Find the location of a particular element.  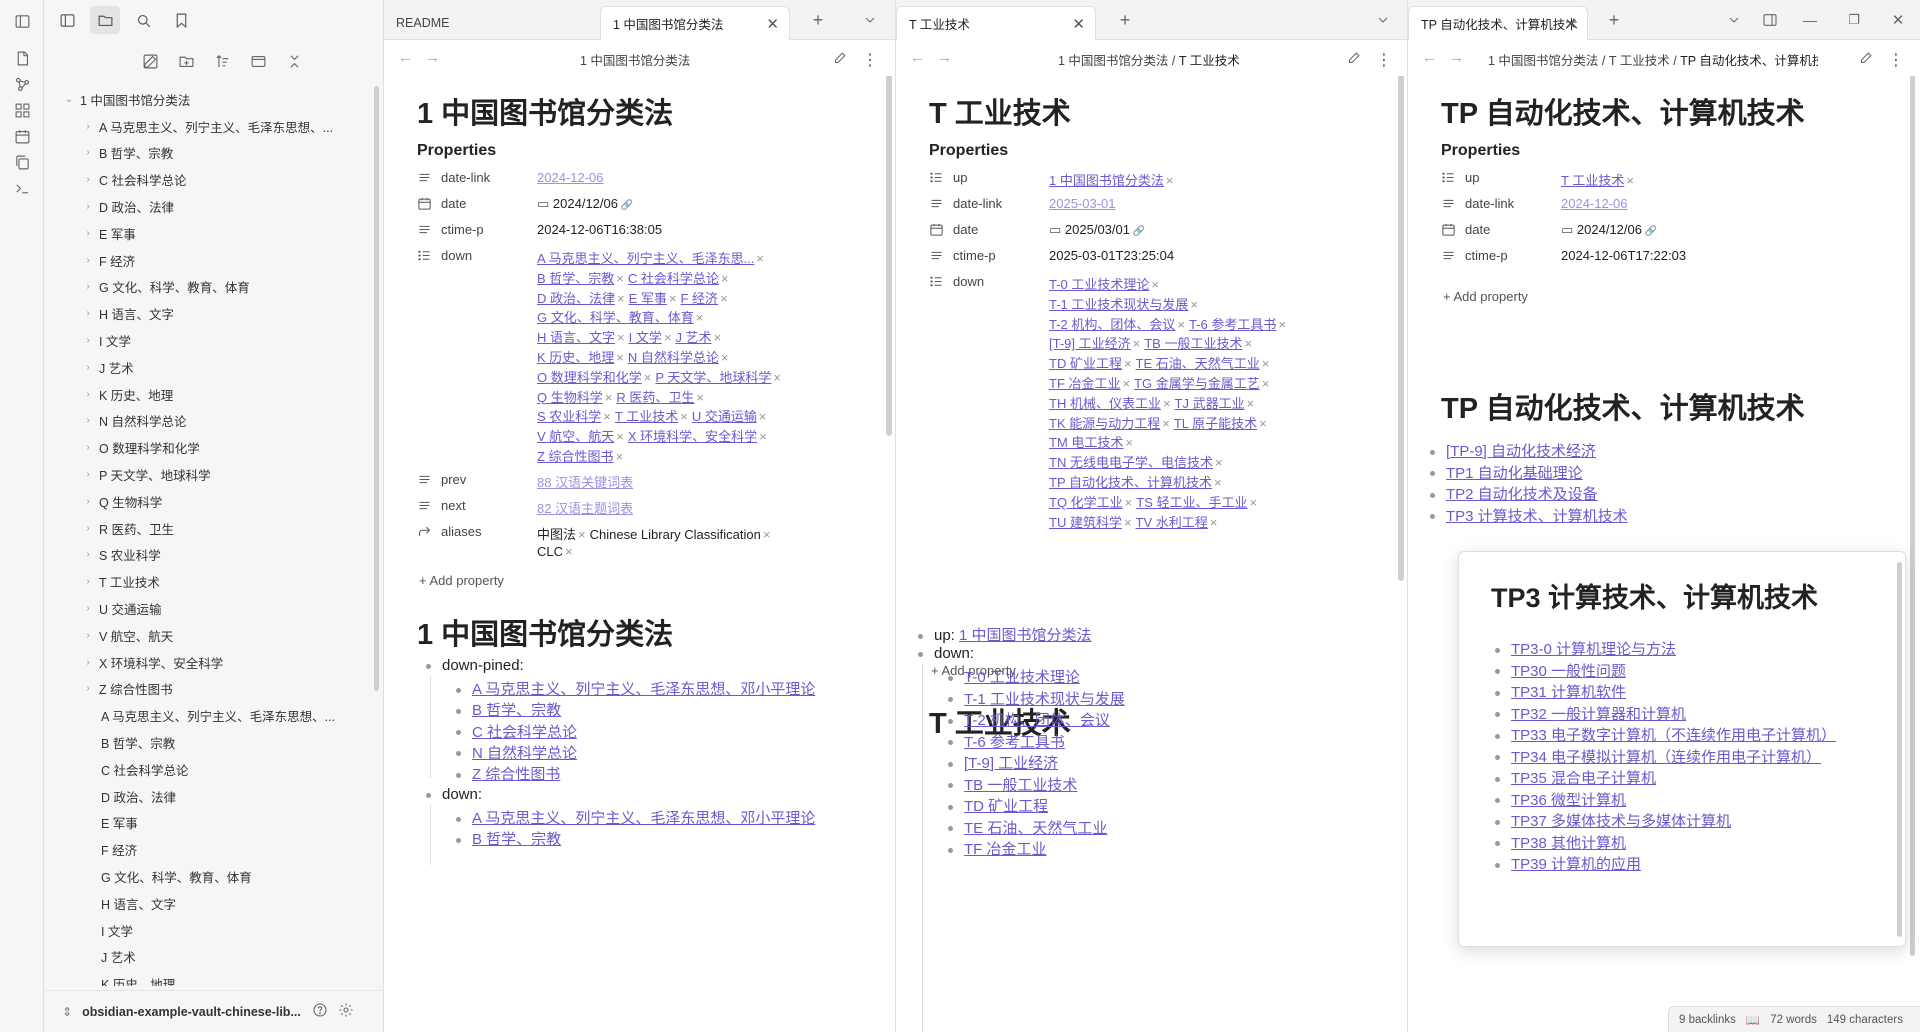

property-key: date is located at coordinates (1477, 229).